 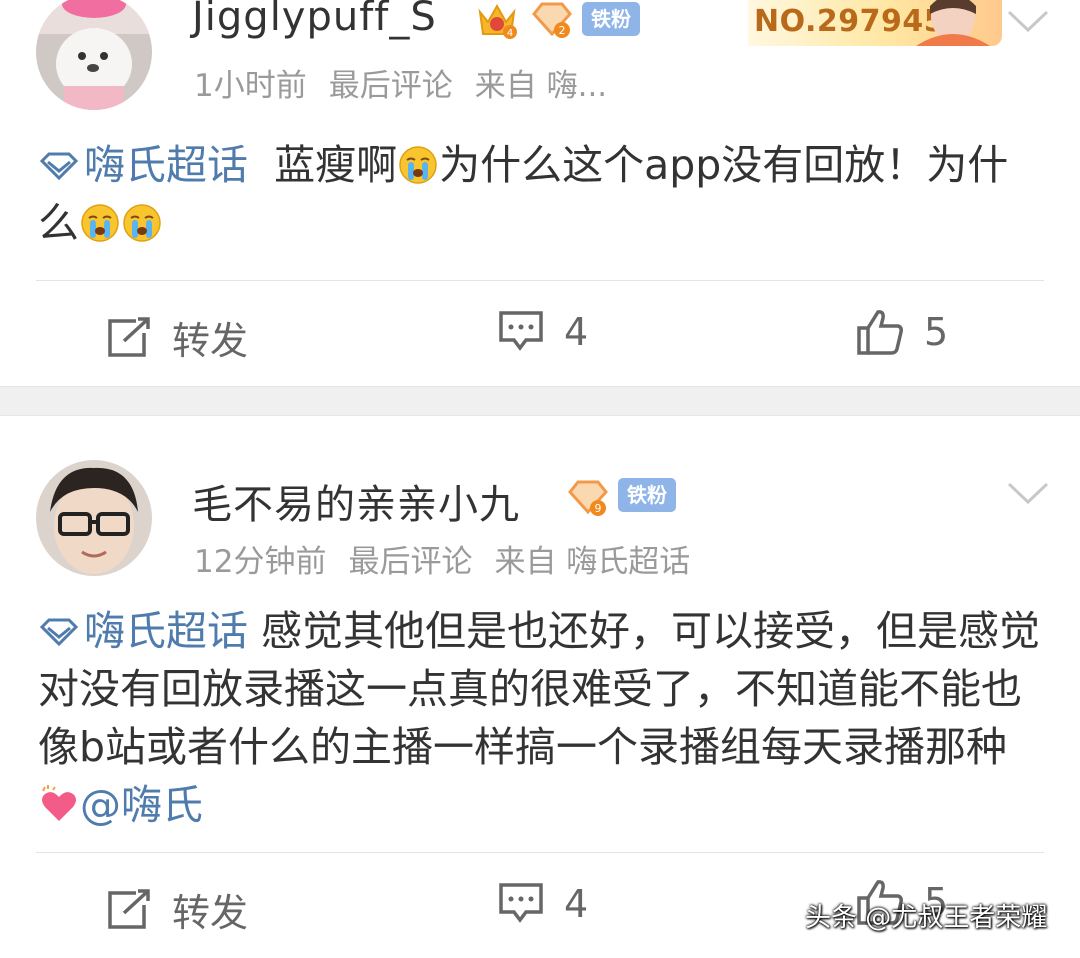 What do you see at coordinates (250, 86) in the screenshot?
I see `post-time: 1小时前` at bounding box center [250, 86].